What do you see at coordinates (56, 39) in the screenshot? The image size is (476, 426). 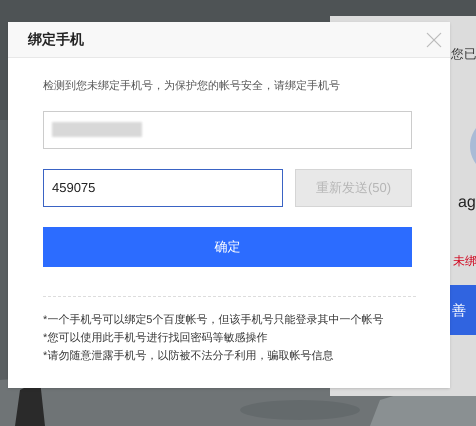 I see `dialog-title: 绑定手机` at bounding box center [56, 39].